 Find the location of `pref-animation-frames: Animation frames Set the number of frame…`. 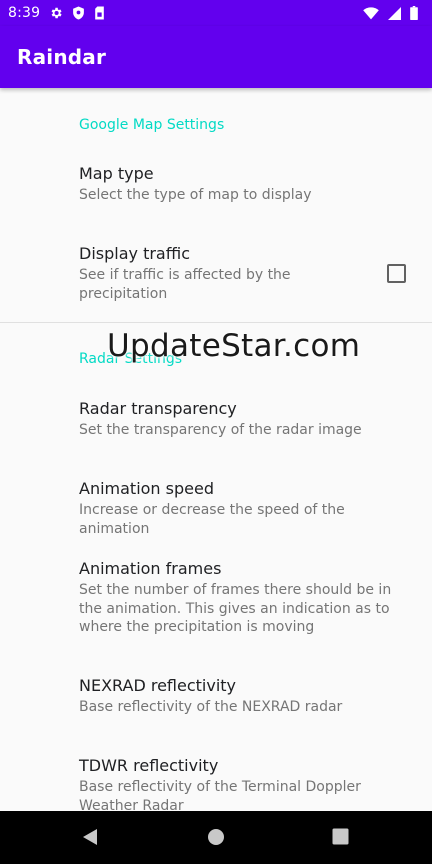

pref-animation-frames: Animation frames Set the number of frame… is located at coordinates (246, 598).